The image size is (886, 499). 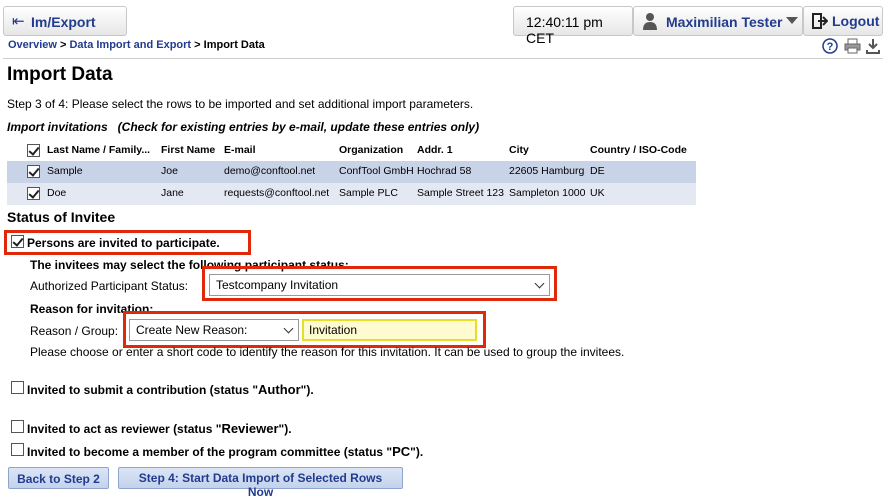 What do you see at coordinates (547, 171) in the screenshot?
I see `table-cell: 22605 Hamburg` at bounding box center [547, 171].